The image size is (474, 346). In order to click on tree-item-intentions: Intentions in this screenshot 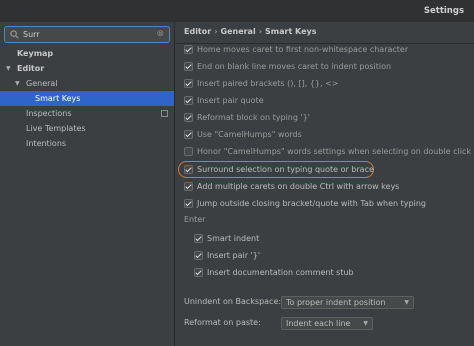, I will do `click(87, 143)`.